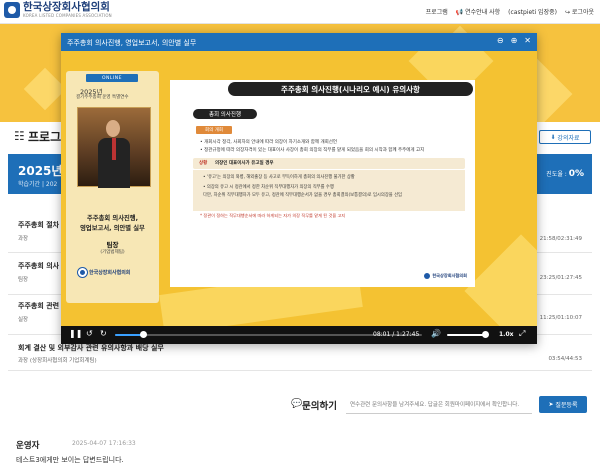 Image resolution: width=600 pixels, height=473 pixels. Describe the element at coordinates (23, 239) in the screenshot. I see `lecture-instructor: 과장` at that location.